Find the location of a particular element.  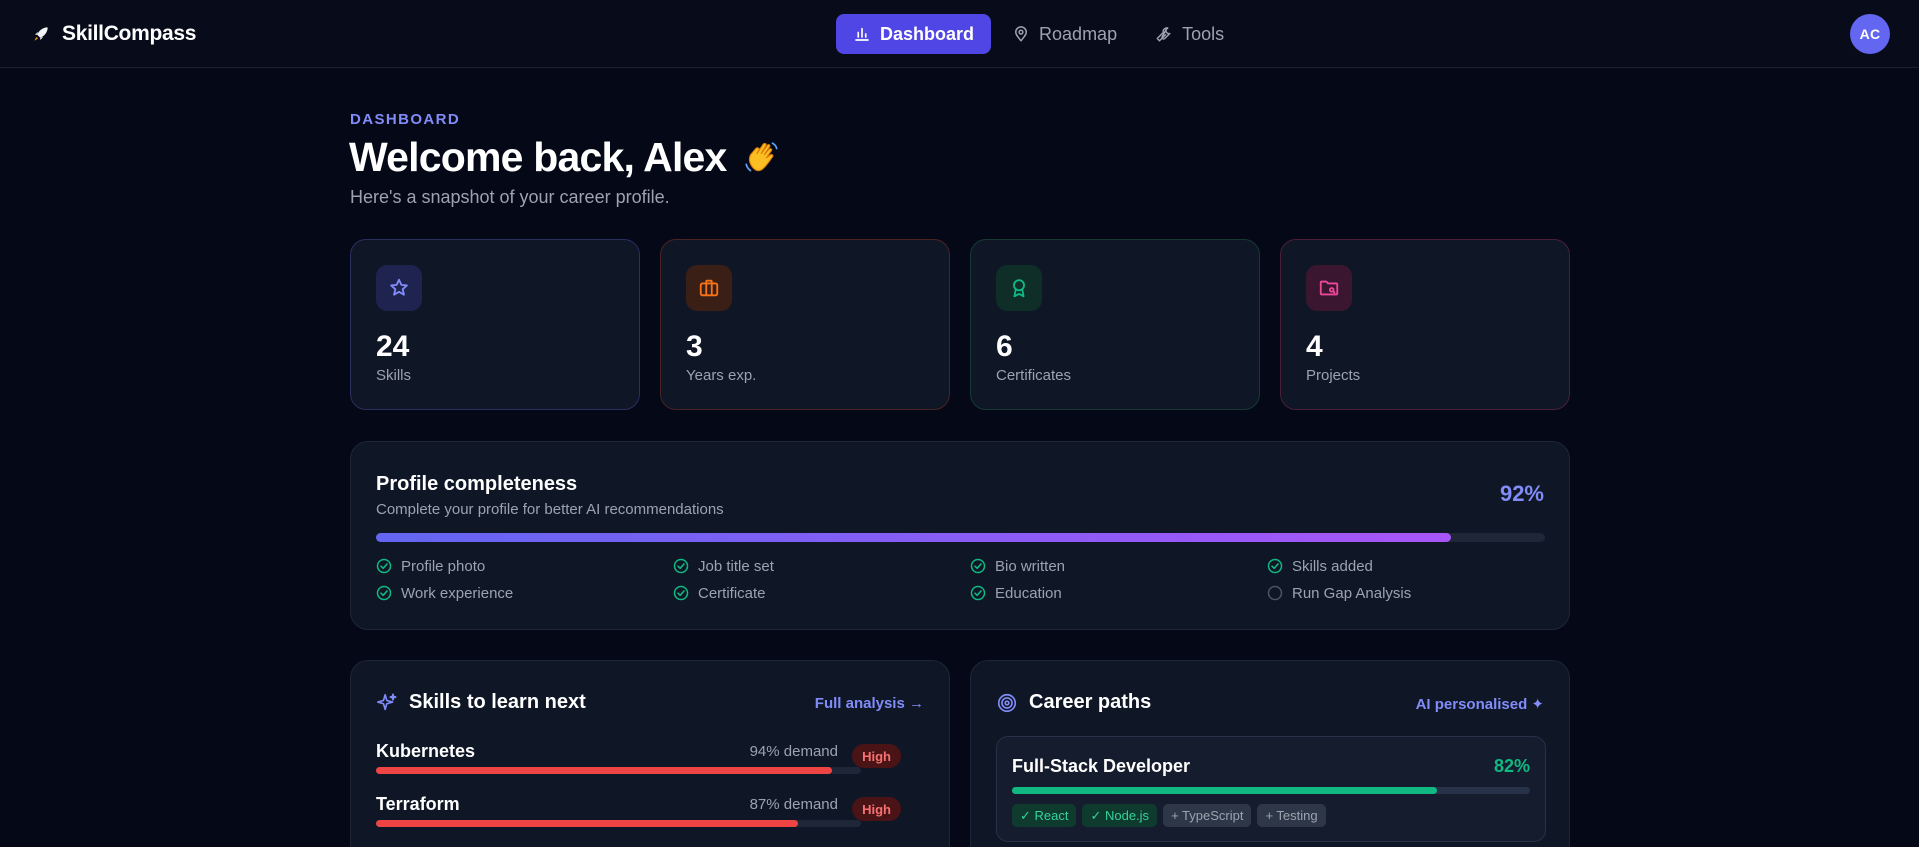

page-title-text: Welcome back, Alex is located at coordinates (538, 157).